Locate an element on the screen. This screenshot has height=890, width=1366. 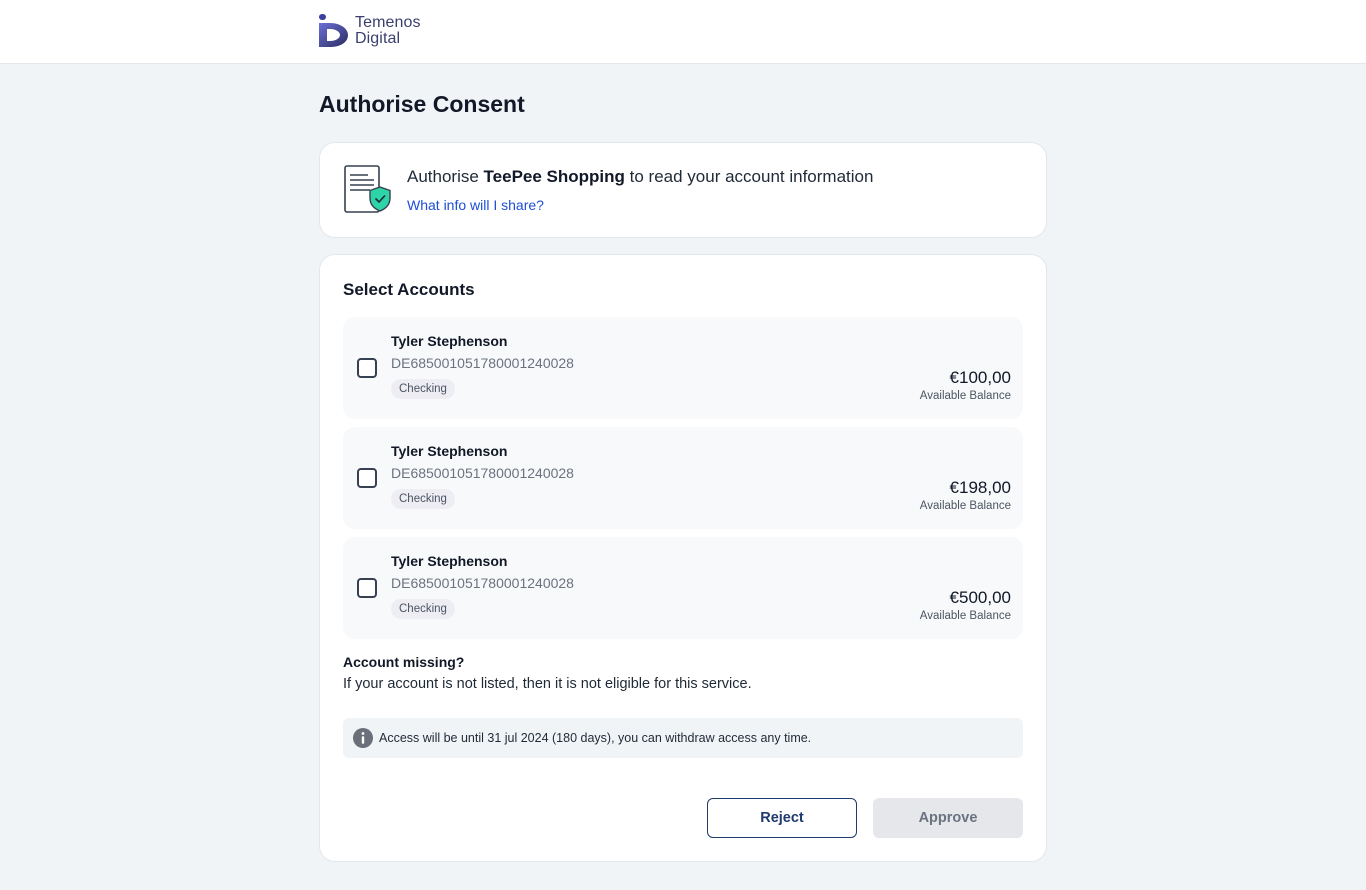
logo-line-1: Temenos is located at coordinates (388, 22).